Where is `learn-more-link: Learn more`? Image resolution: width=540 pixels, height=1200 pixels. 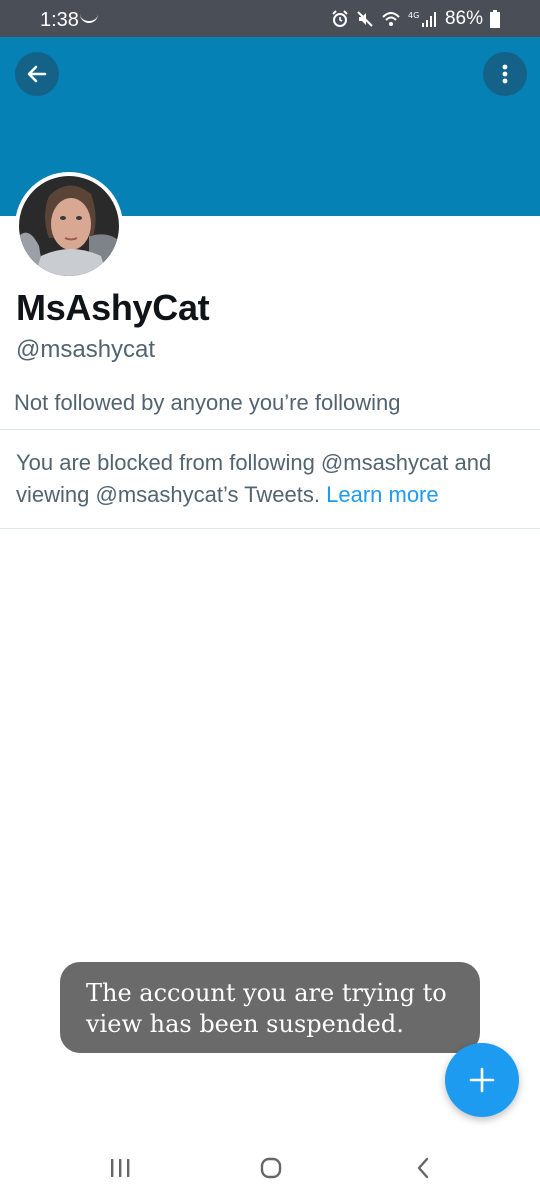 learn-more-link: Learn more is located at coordinates (382, 494).